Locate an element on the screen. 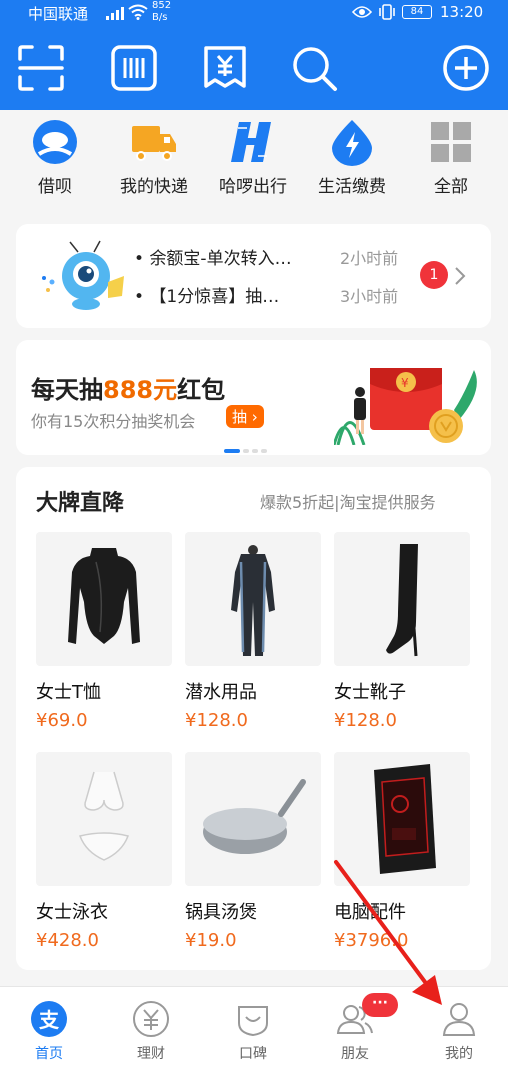 The image size is (508, 1071). product-card: 女士靴子 ¥128.0 is located at coordinates (402, 631).